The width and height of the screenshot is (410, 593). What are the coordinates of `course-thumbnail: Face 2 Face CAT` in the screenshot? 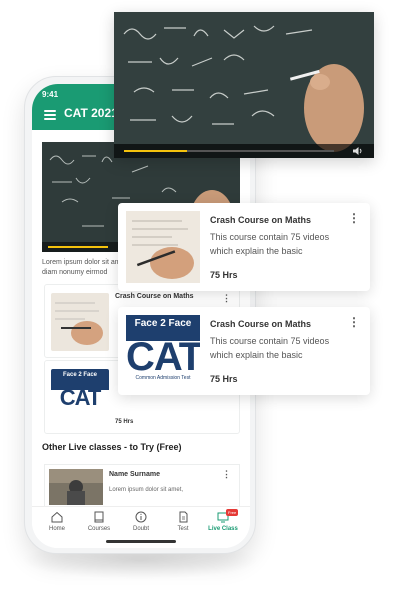 It's located at (80, 398).